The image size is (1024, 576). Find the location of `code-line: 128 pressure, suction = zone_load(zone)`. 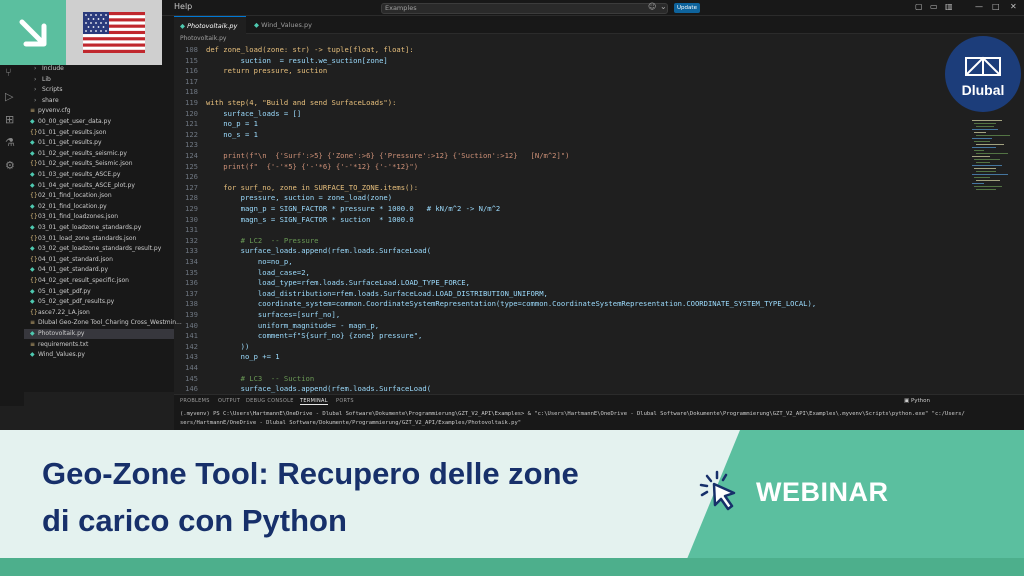

code-line: 128 pressure, suction = zone_load(zone) is located at coordinates (283, 197).